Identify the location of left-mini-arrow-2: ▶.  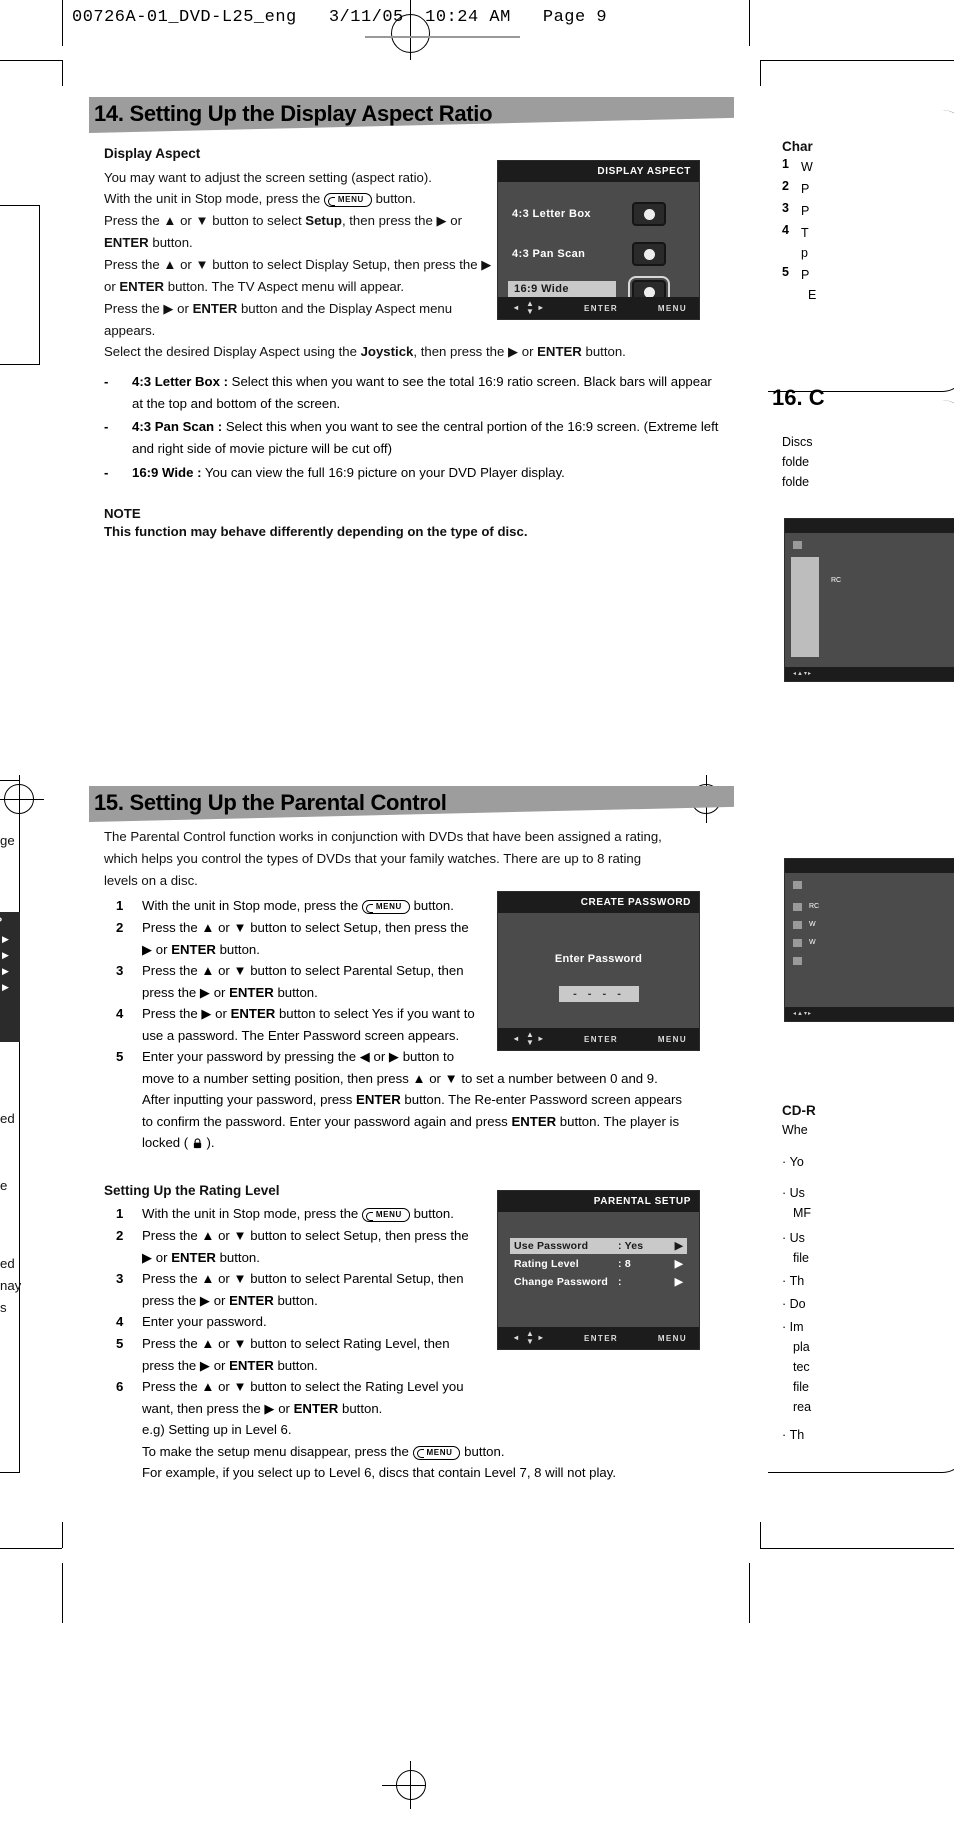
(5, 939).